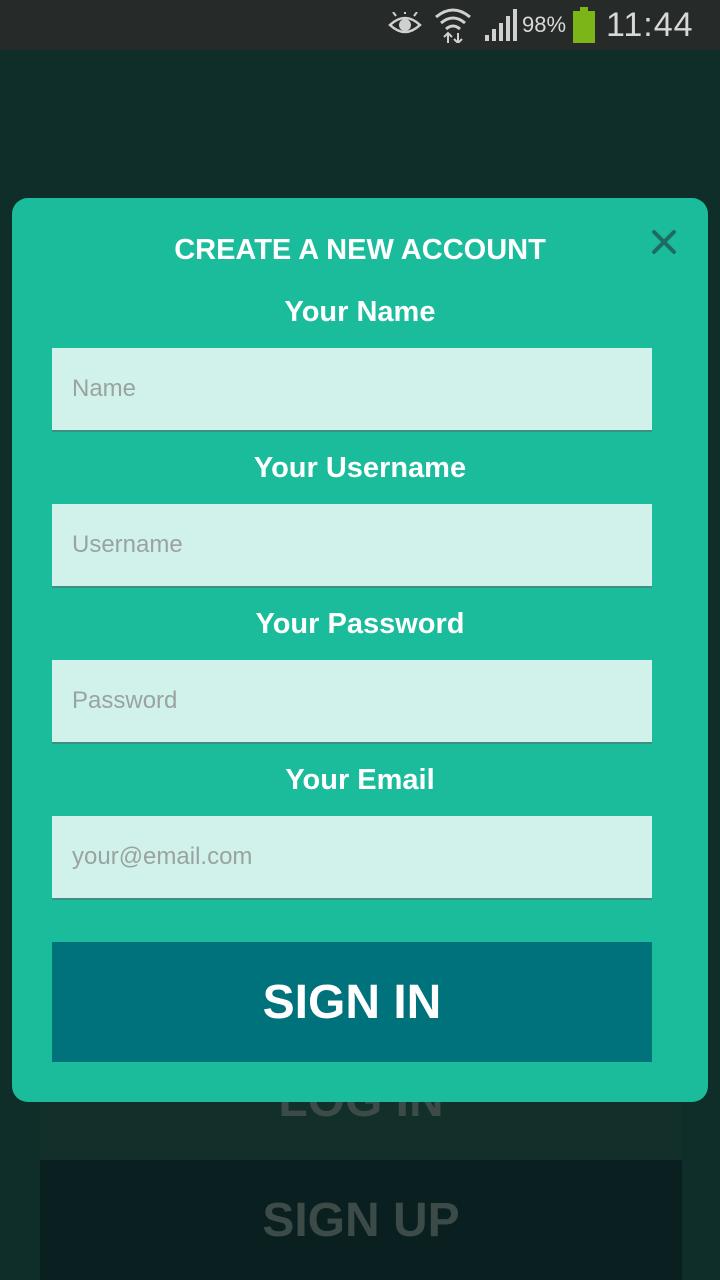 The width and height of the screenshot is (720, 1280). What do you see at coordinates (360, 780) in the screenshot?
I see `email-label: Your Email` at bounding box center [360, 780].